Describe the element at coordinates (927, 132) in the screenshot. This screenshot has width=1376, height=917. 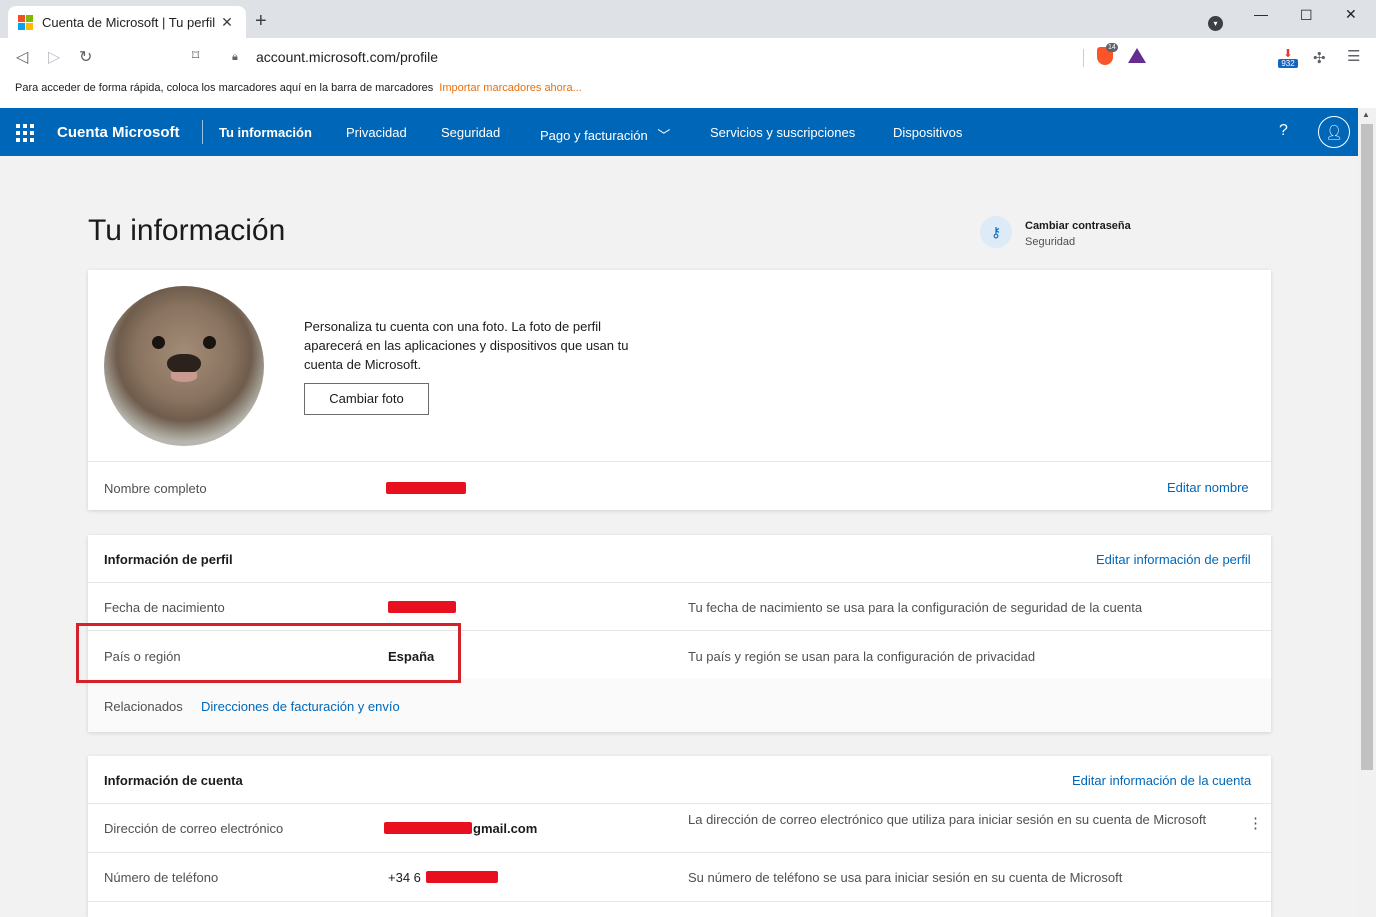
I see `nav-dispositivos: Dispositivos` at that location.